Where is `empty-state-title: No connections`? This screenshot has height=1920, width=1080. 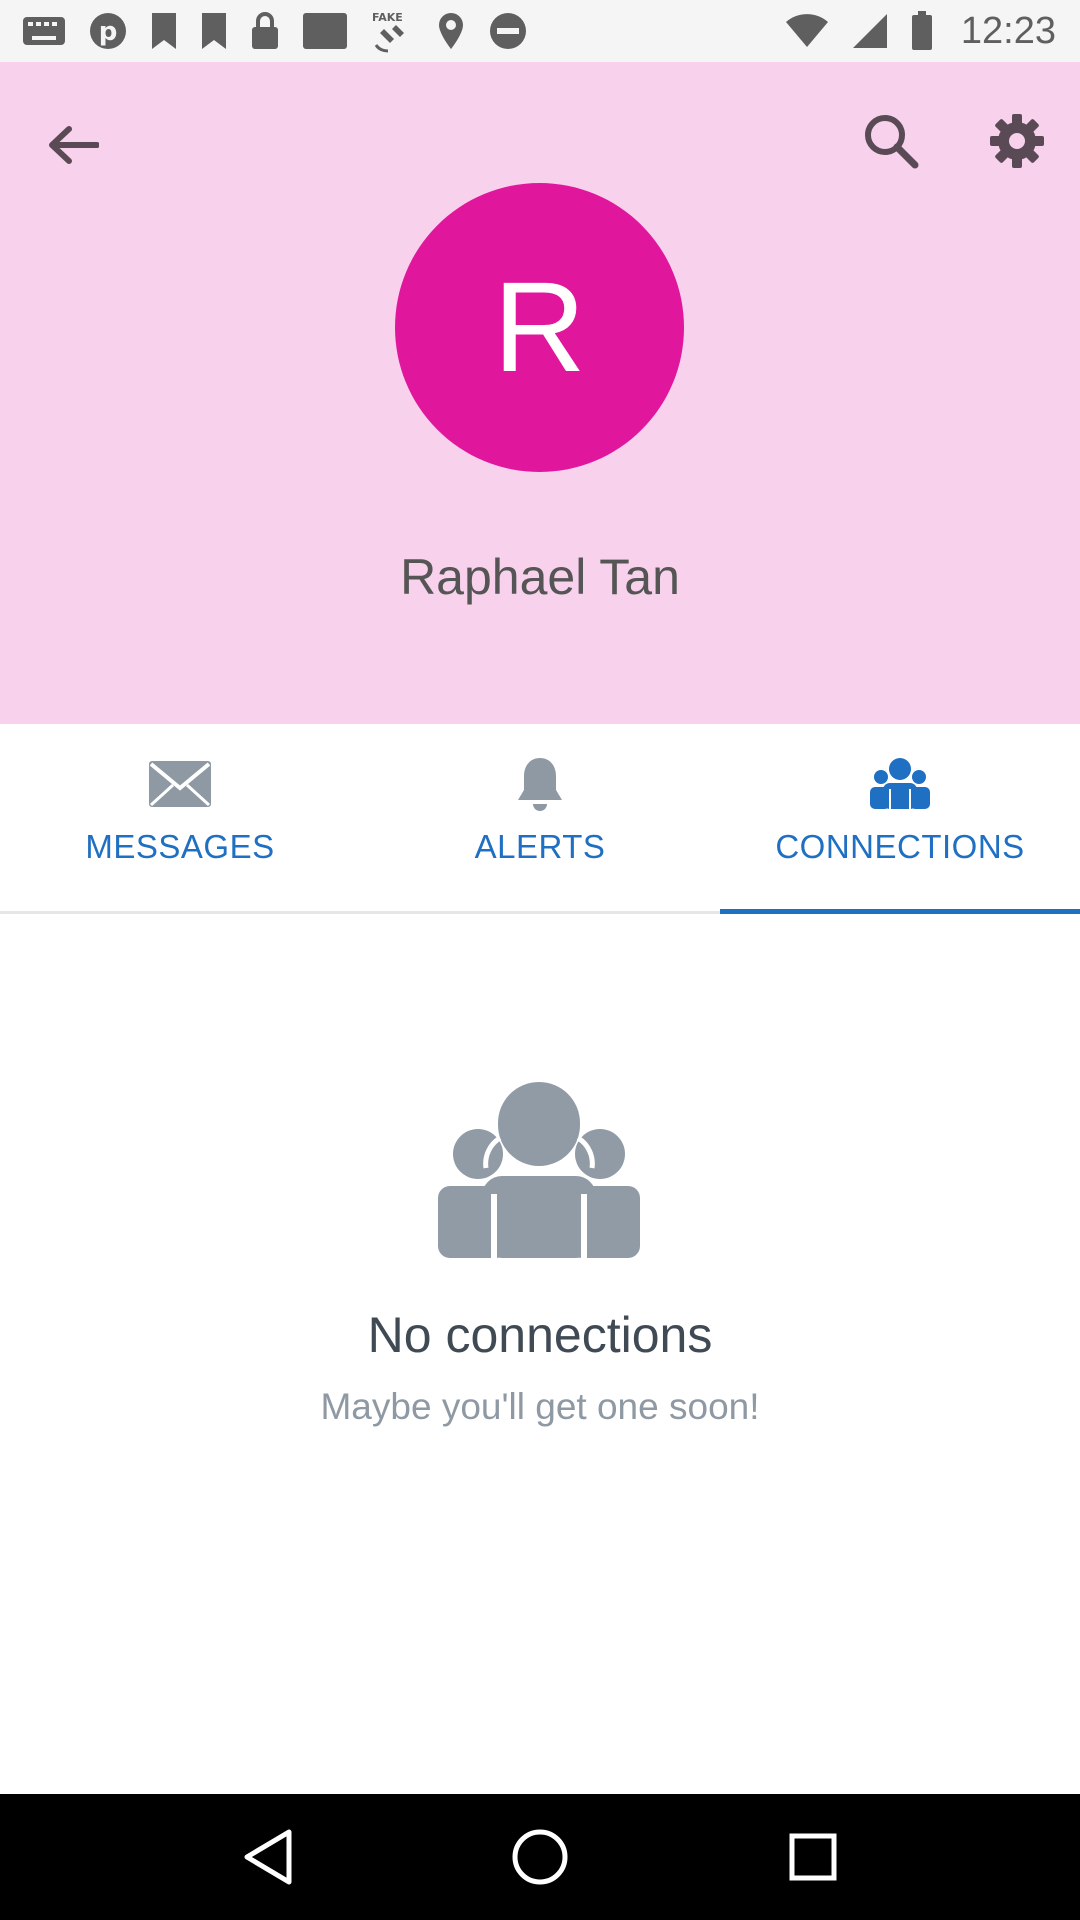 empty-state-title: No connections is located at coordinates (540, 1335).